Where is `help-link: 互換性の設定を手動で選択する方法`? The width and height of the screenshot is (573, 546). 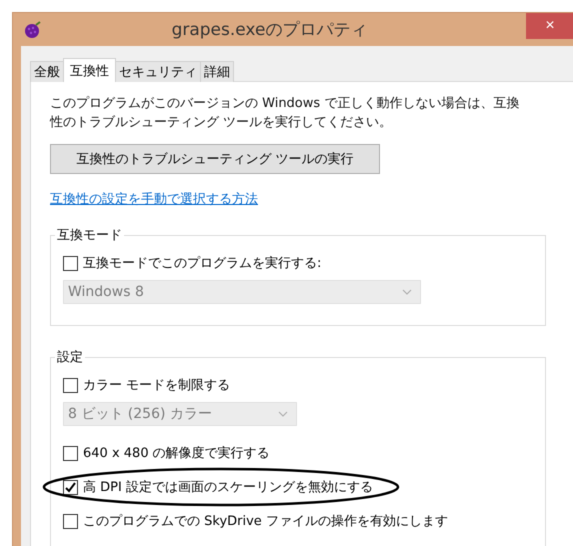
help-link: 互換性の設定を手動で選択する方法 is located at coordinates (154, 199).